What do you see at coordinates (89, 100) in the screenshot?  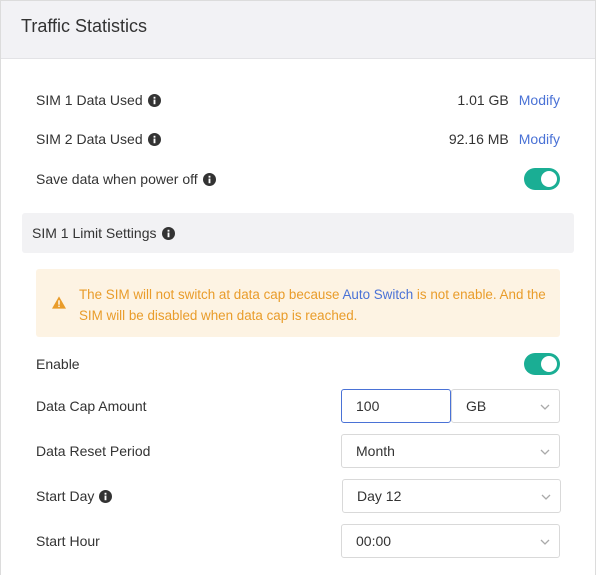 I see `sim1-usage-label: SIM 1 Data Used` at bounding box center [89, 100].